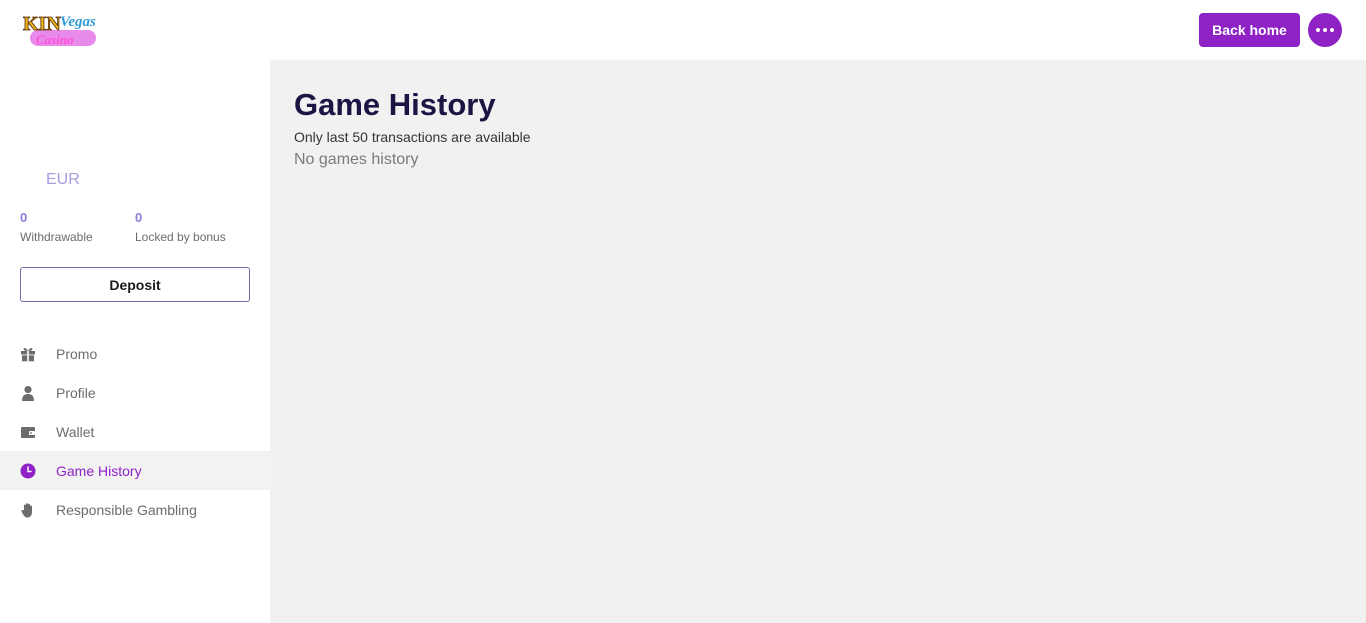  What do you see at coordinates (1318, 30) in the screenshot?
I see `ellipsis-icon` at bounding box center [1318, 30].